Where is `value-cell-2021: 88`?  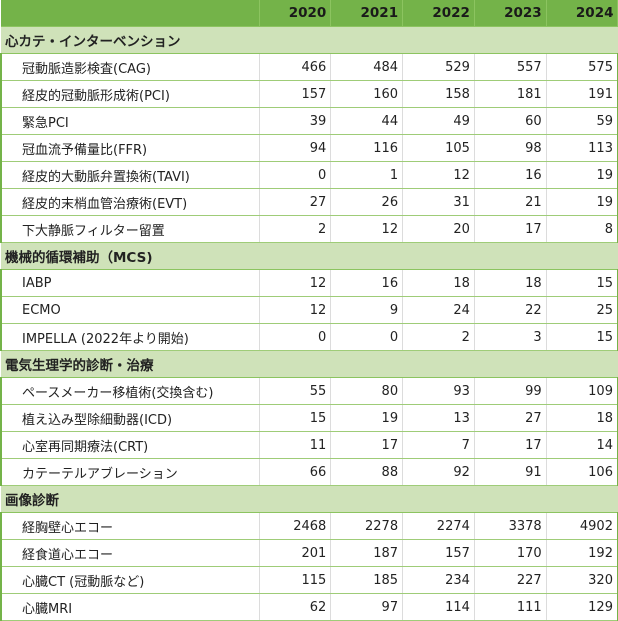 value-cell-2021: 88 is located at coordinates (367, 472).